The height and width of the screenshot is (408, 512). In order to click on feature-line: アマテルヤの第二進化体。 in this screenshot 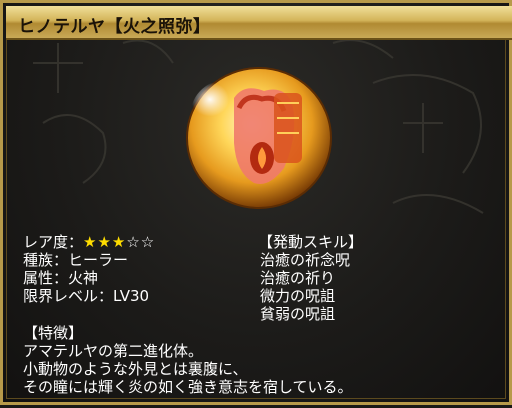, I will do `click(113, 351)`.